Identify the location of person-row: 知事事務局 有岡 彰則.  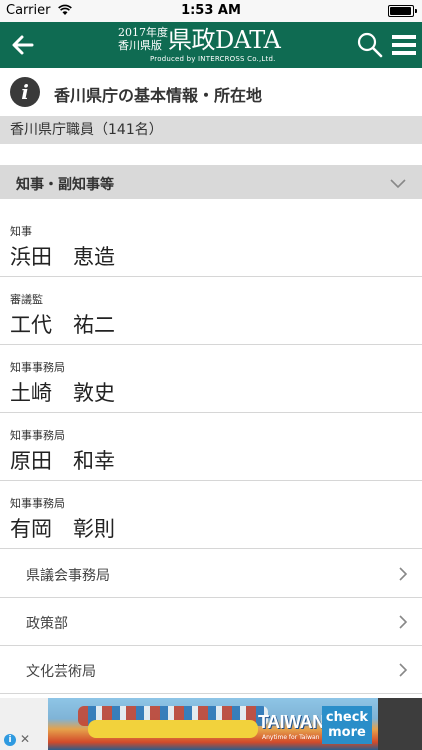
(211, 515).